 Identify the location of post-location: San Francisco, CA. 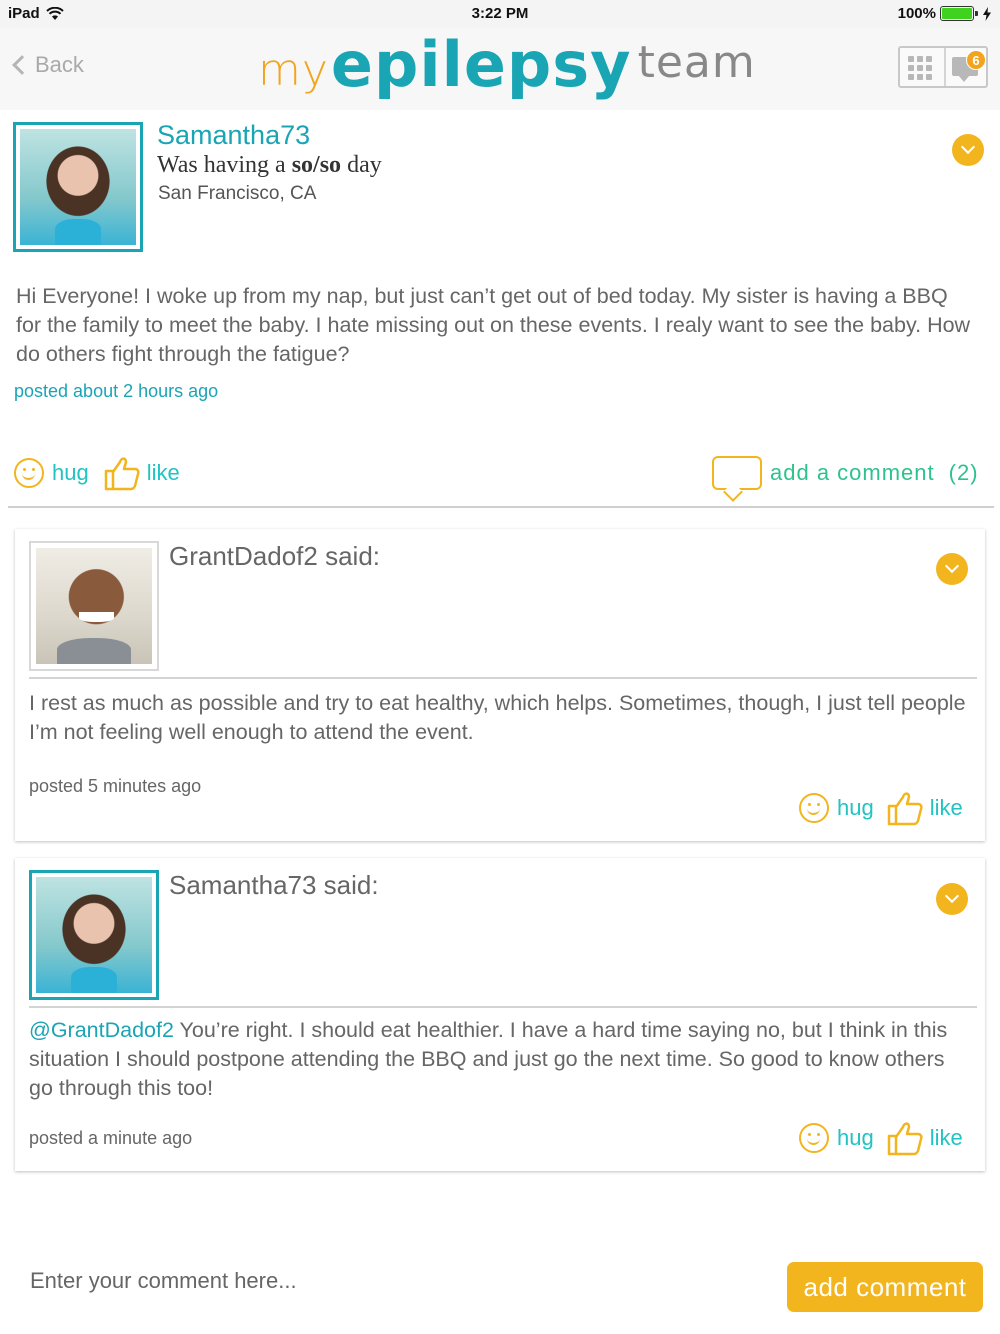
(237, 193).